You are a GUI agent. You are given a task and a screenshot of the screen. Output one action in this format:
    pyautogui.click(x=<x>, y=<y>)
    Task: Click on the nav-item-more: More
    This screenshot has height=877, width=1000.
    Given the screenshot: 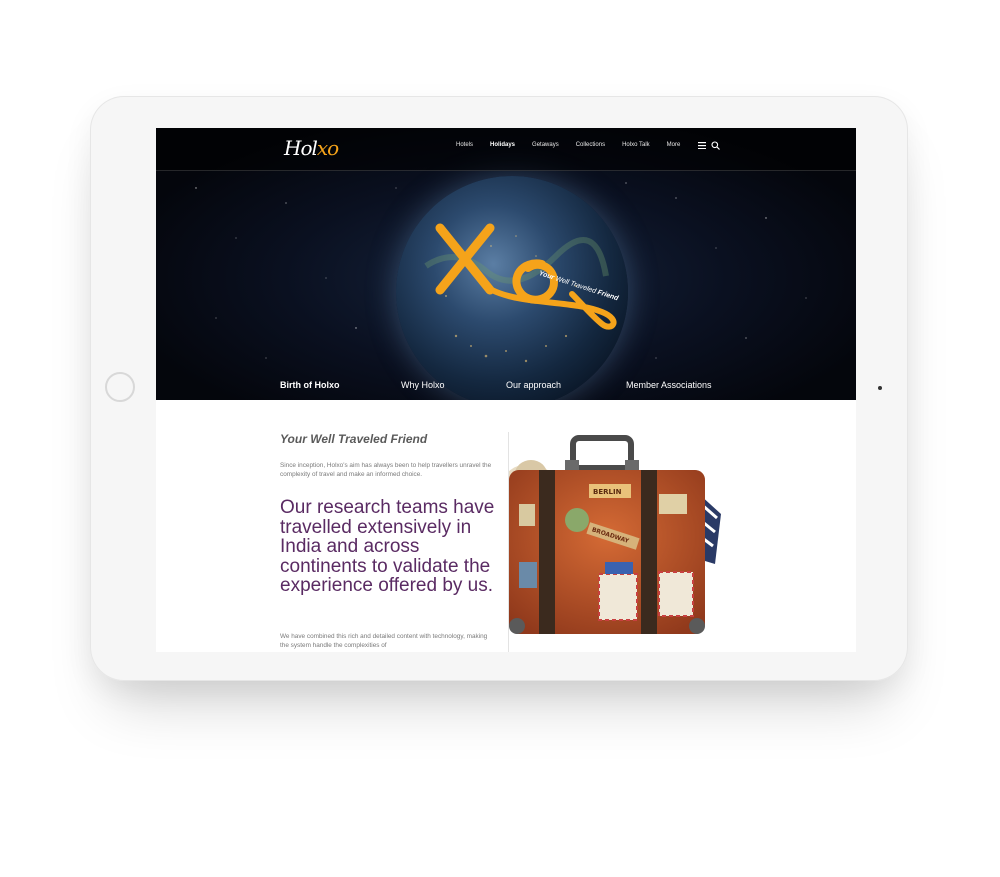 What is the action you would take?
    pyautogui.click(x=674, y=145)
    